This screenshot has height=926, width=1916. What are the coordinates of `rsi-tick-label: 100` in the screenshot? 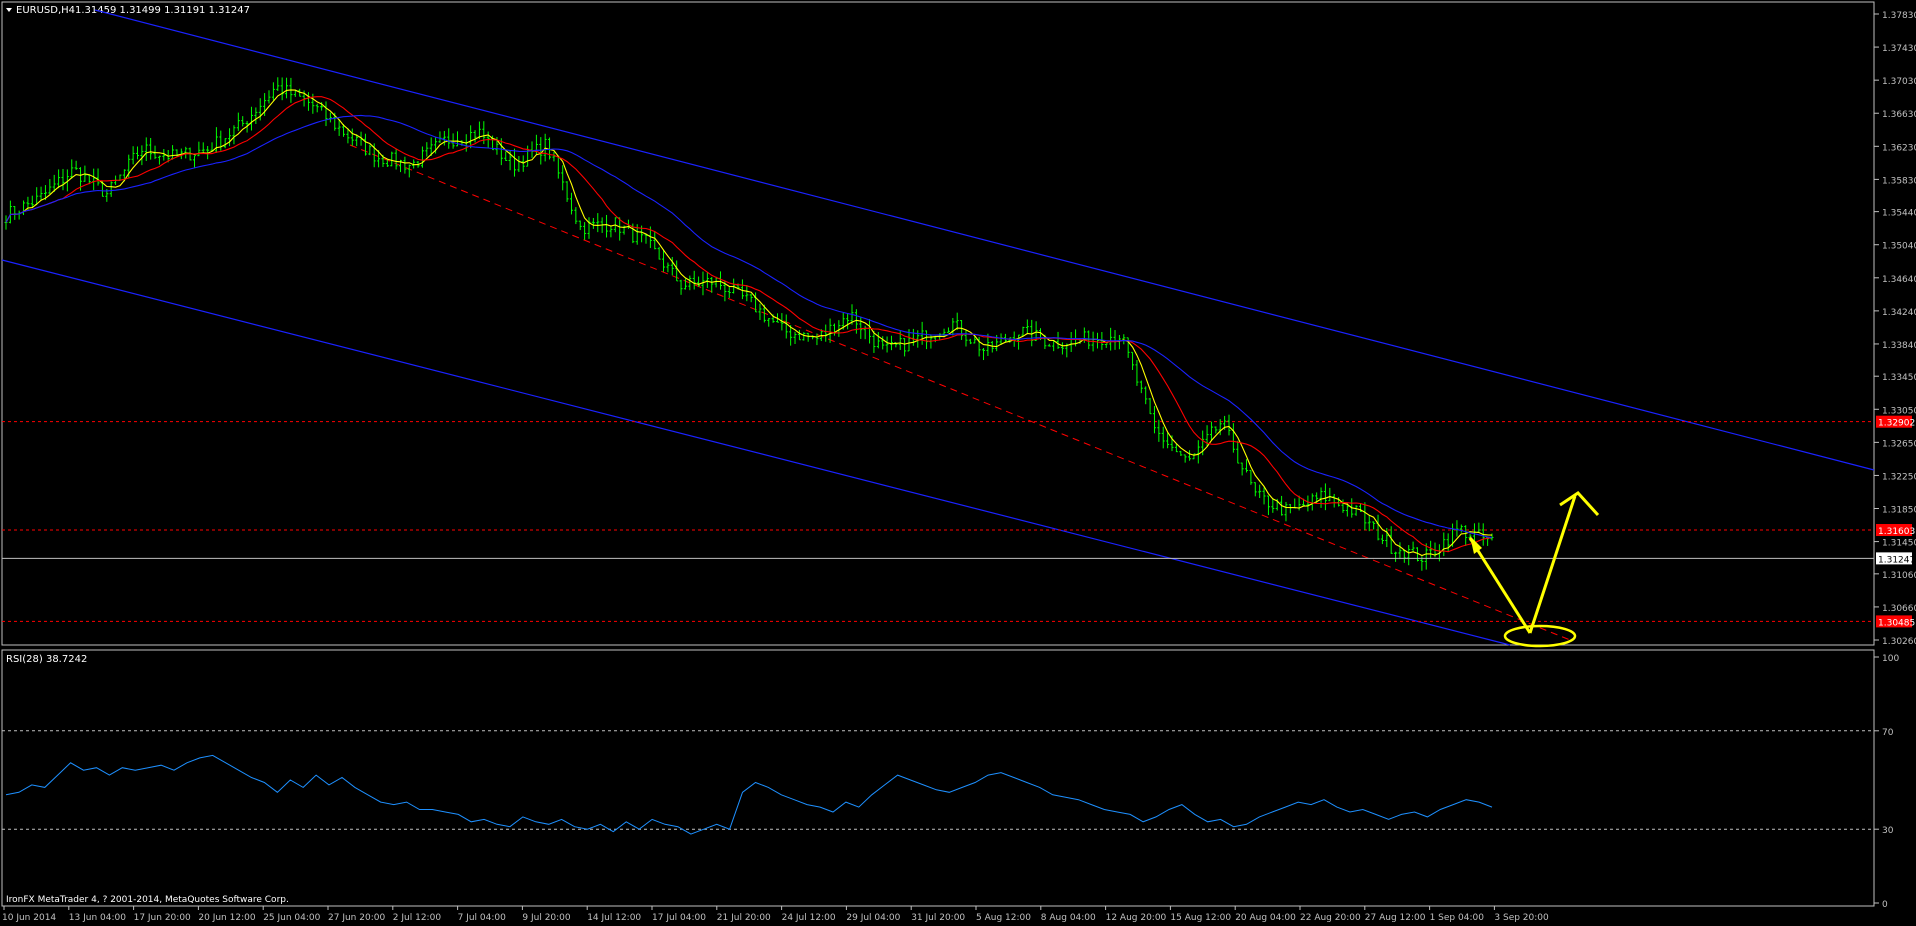 It's located at (1890, 659).